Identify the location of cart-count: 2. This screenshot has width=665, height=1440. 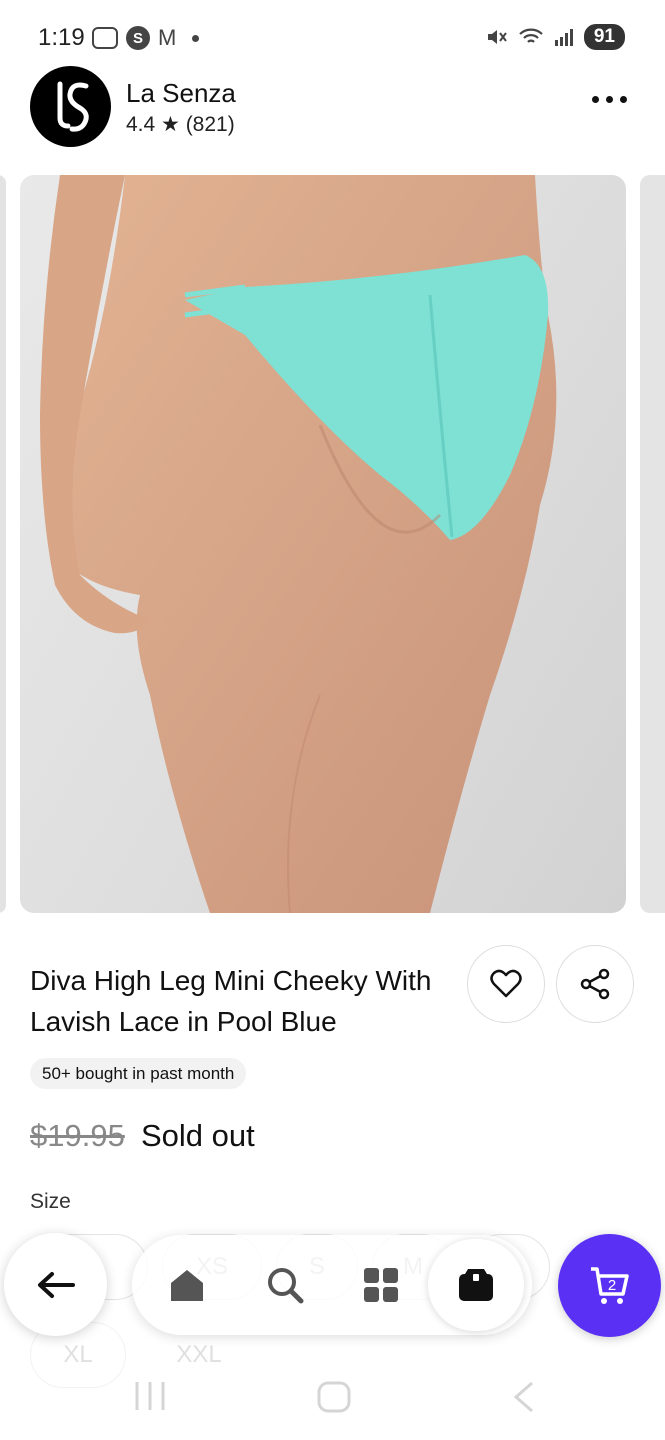
(611, 1285).